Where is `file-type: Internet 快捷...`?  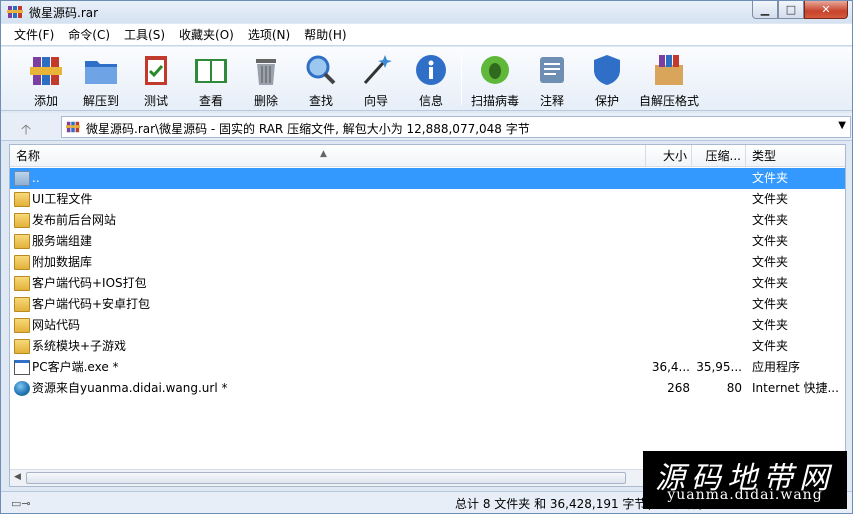 file-type: Internet 快捷... is located at coordinates (795, 388).